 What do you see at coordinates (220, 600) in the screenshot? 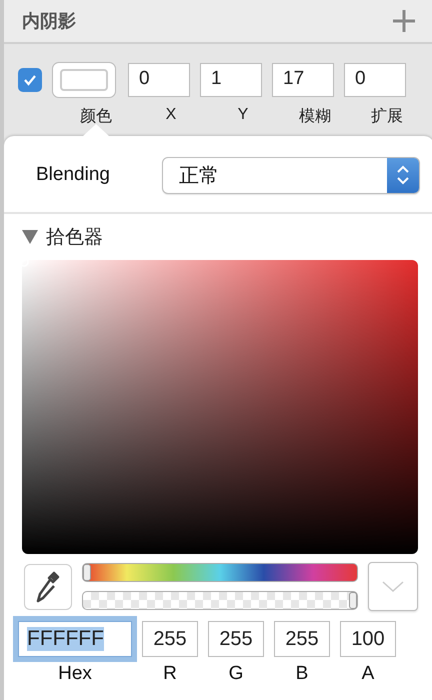
I see `opacity-slider` at bounding box center [220, 600].